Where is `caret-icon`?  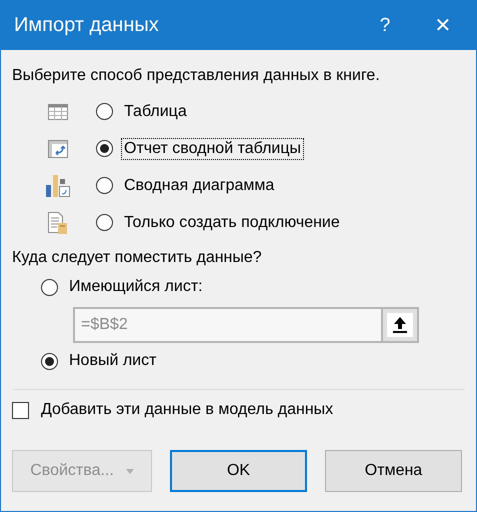
caret-icon is located at coordinates (130, 471).